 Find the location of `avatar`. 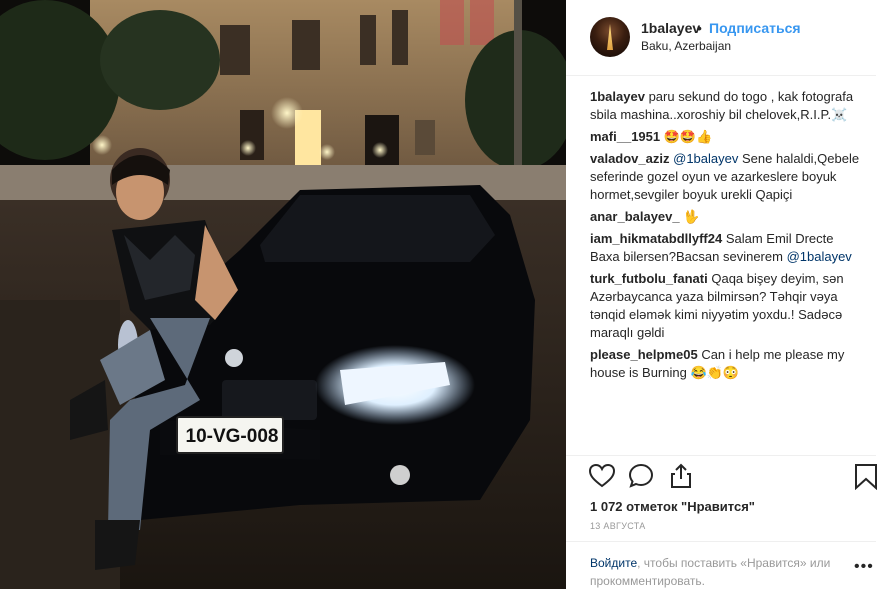

avatar is located at coordinates (610, 37).